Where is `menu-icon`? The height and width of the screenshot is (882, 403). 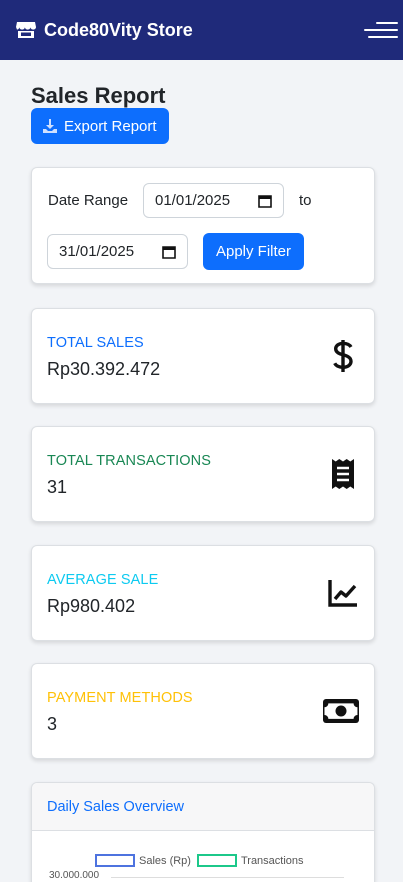 menu-icon is located at coordinates (387, 23).